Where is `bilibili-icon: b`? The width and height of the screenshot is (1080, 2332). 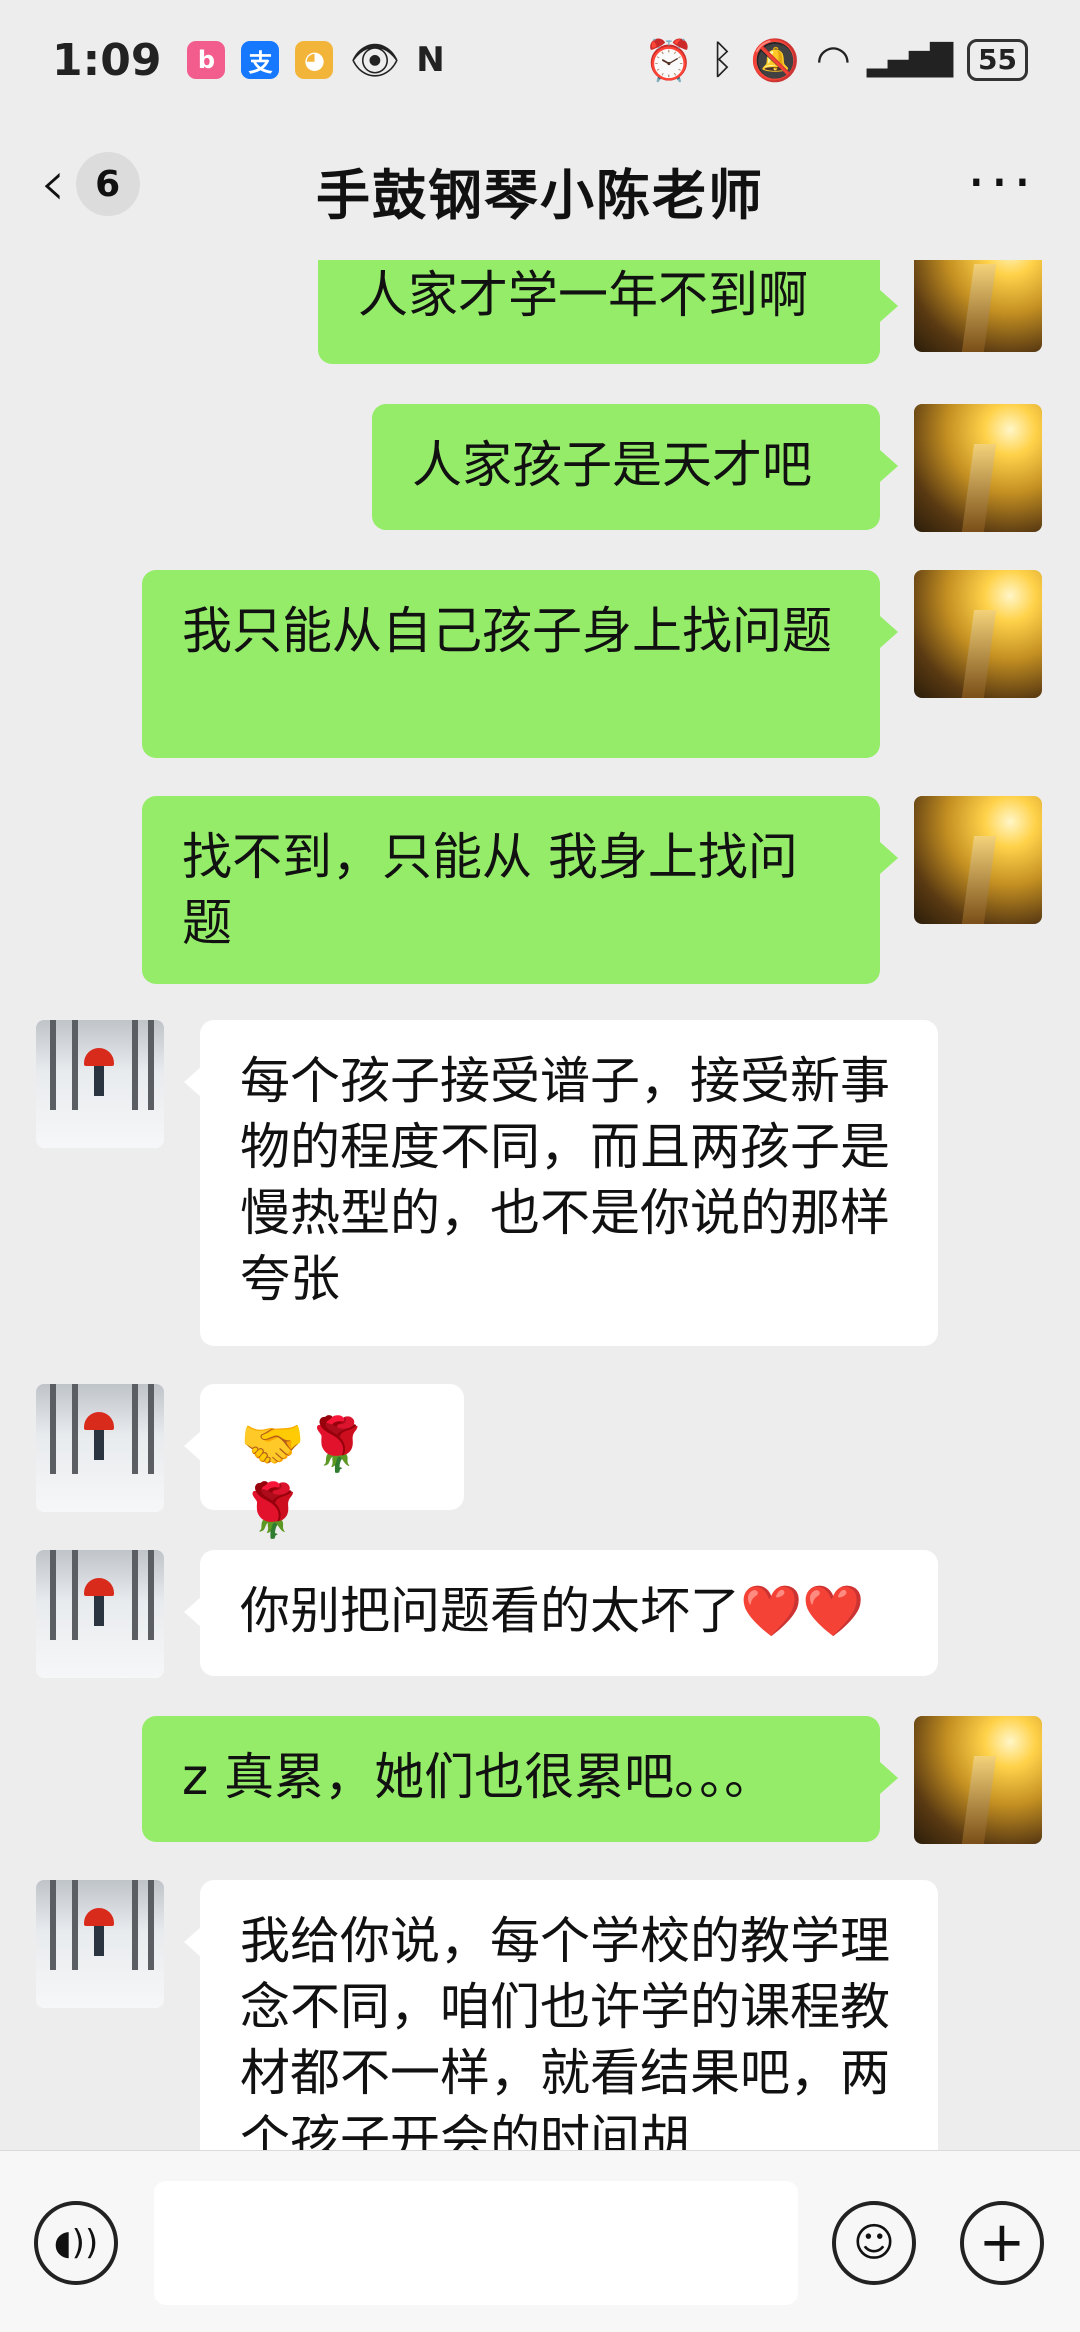
bilibili-icon: b is located at coordinates (206, 60).